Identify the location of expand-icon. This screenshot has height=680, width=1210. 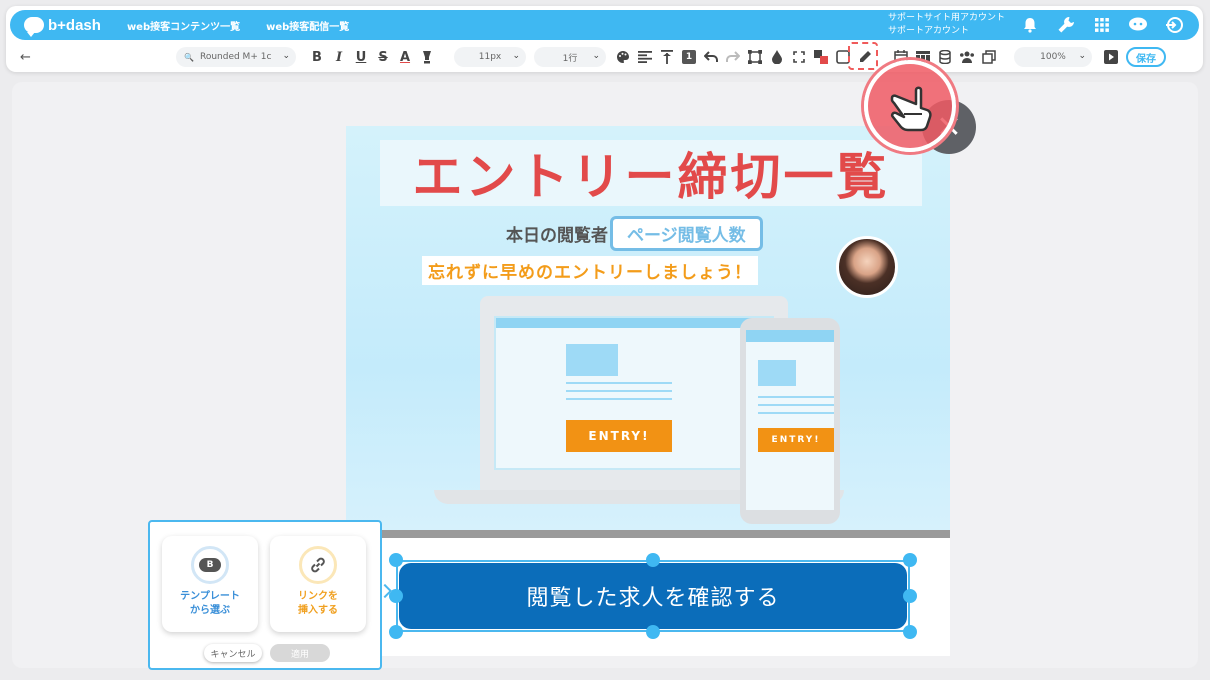
(799, 57).